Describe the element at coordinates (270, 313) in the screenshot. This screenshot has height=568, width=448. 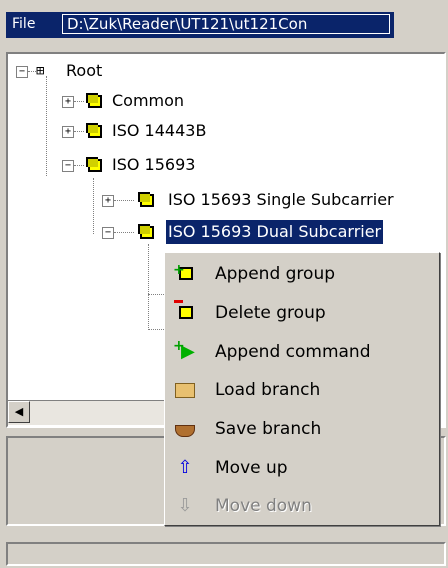
I see `menu-item-label: Delete group` at that location.